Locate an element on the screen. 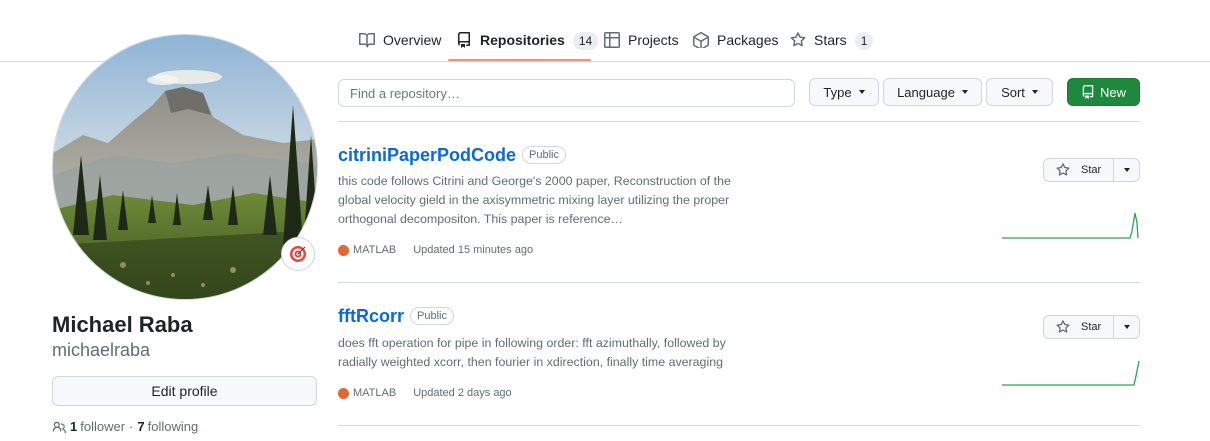 The height and width of the screenshot is (441, 1210). tab-label: Repositories is located at coordinates (522, 40).